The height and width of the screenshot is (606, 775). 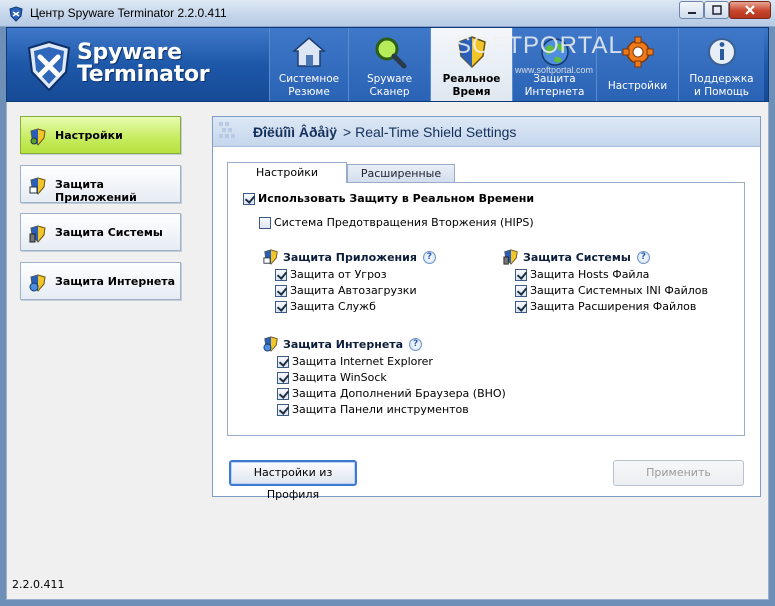 What do you see at coordinates (49, 66) in the screenshot?
I see `logo-shield-icon` at bounding box center [49, 66].